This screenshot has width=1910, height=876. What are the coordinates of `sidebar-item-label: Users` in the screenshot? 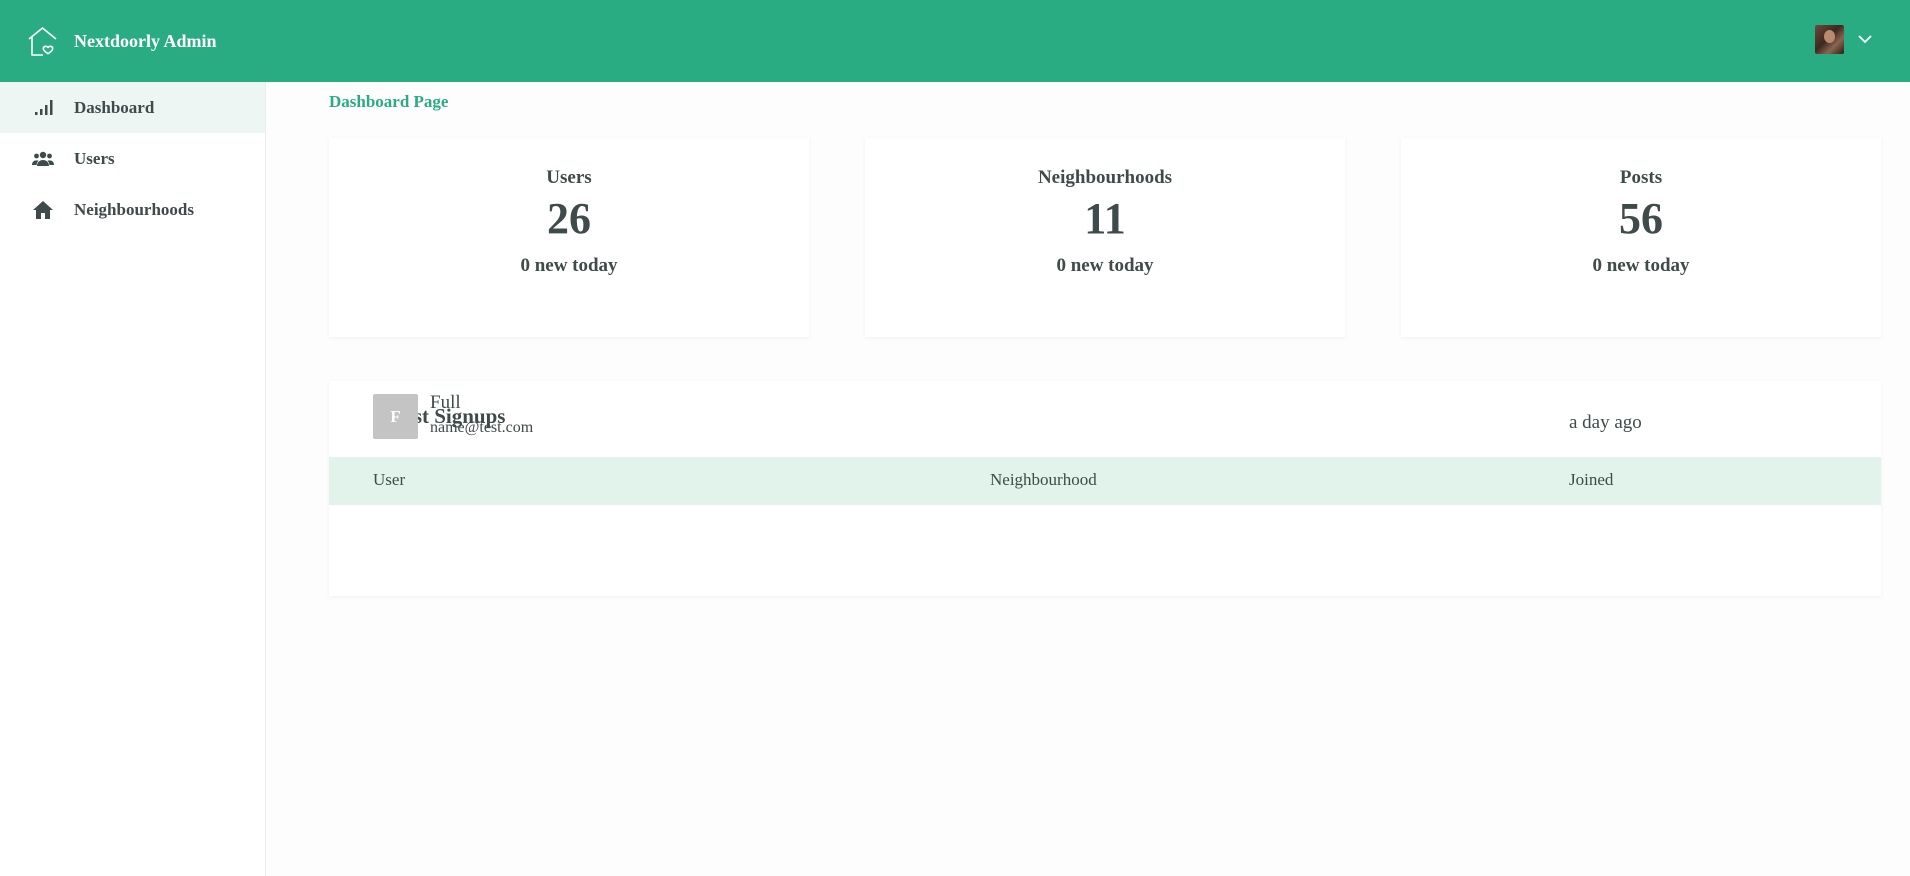 It's located at (94, 158).